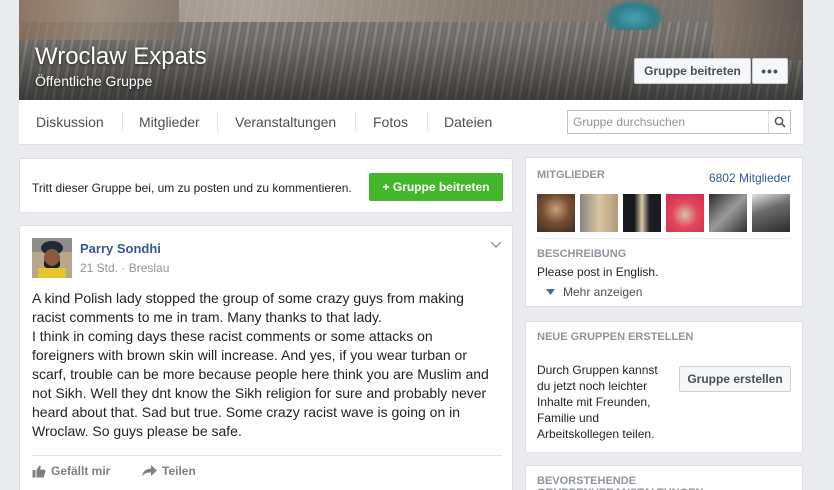  What do you see at coordinates (125, 268) in the screenshot?
I see `post-meta: 21 Std. · Breslau` at bounding box center [125, 268].